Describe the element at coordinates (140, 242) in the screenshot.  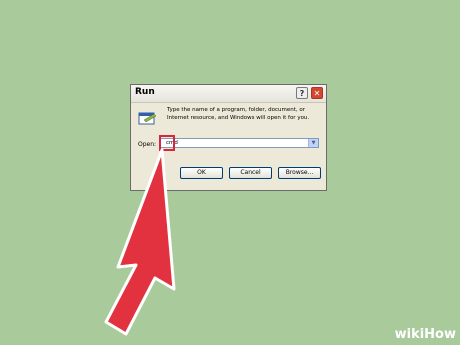
I see `red-arrow-pointer` at that location.